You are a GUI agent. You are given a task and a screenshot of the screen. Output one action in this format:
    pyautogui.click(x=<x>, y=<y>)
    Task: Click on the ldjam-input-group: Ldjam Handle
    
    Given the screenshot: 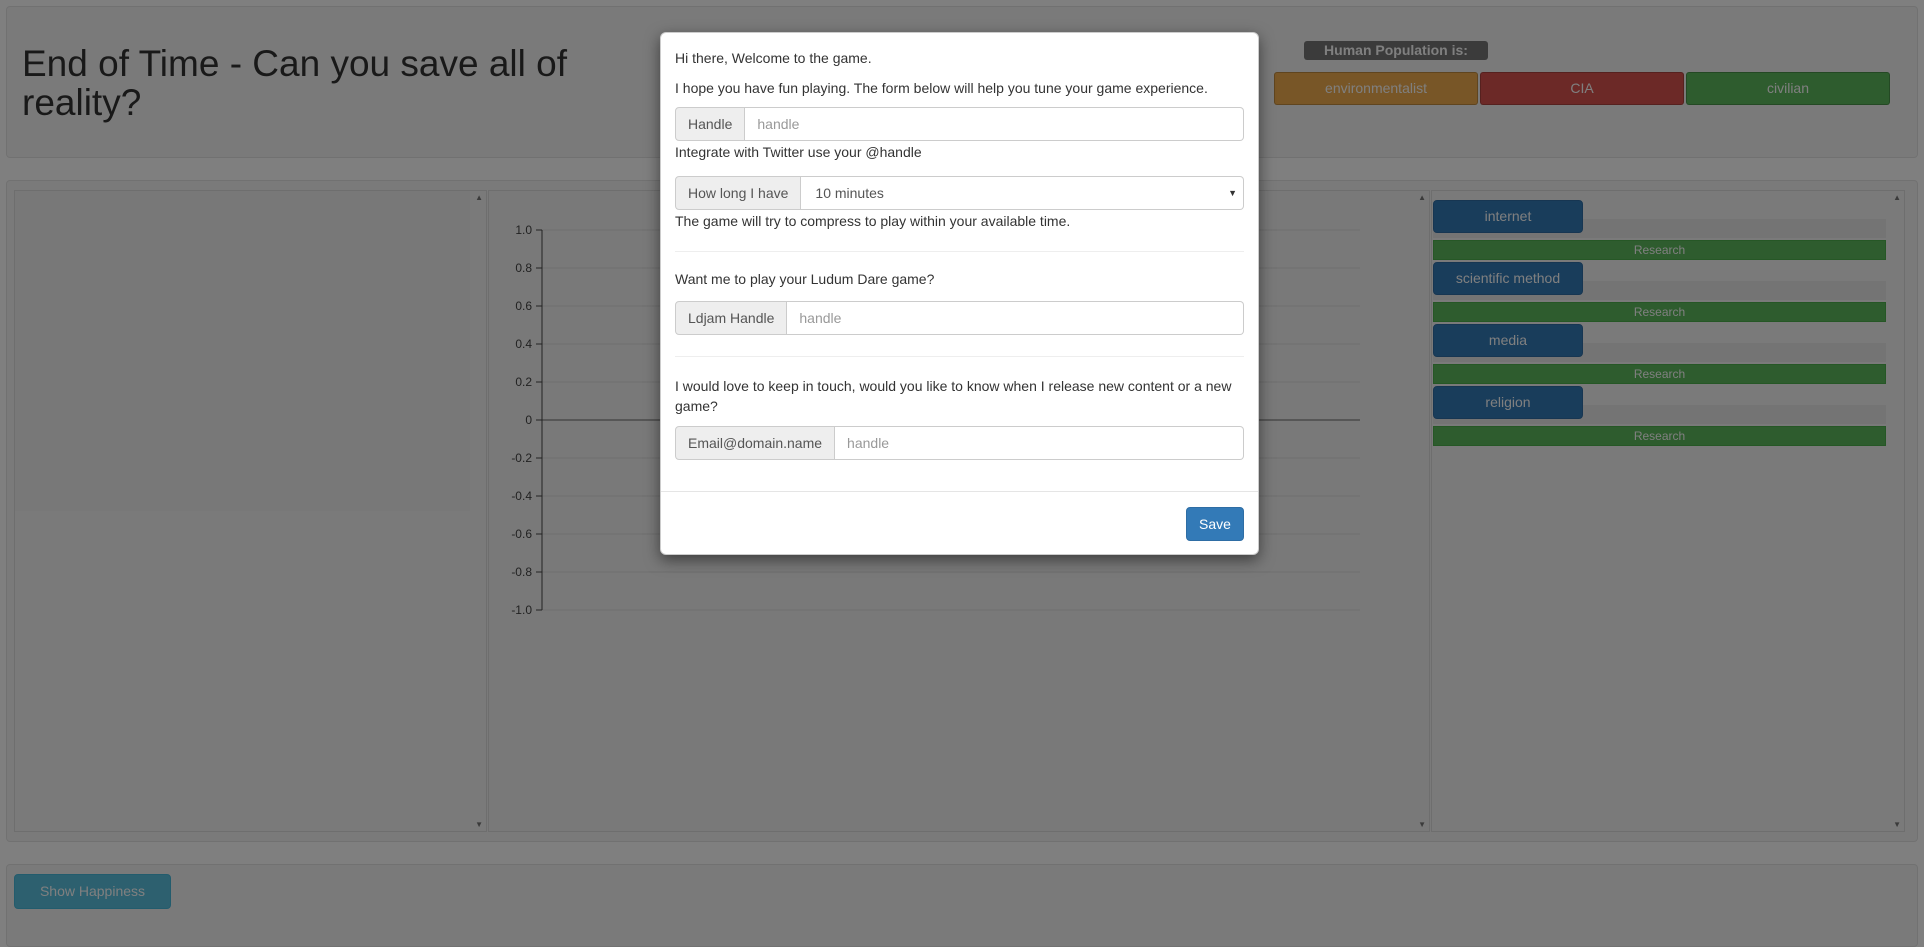 What is the action you would take?
    pyautogui.click(x=959, y=318)
    